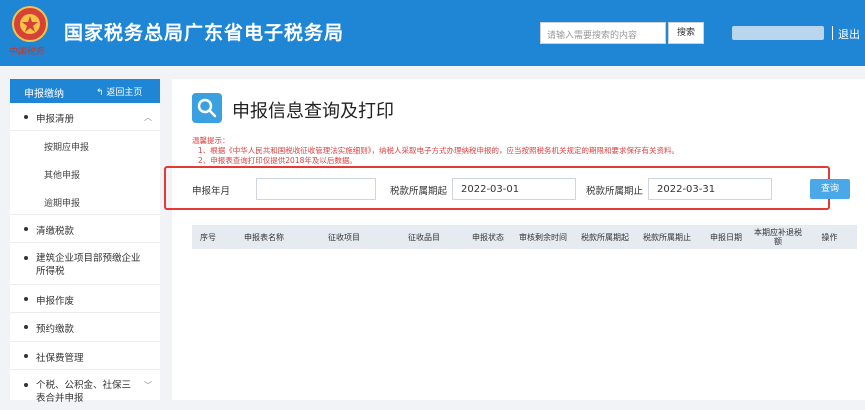 The image size is (865, 410). Describe the element at coordinates (832, 33) in the screenshot. I see `header-separator` at that location.